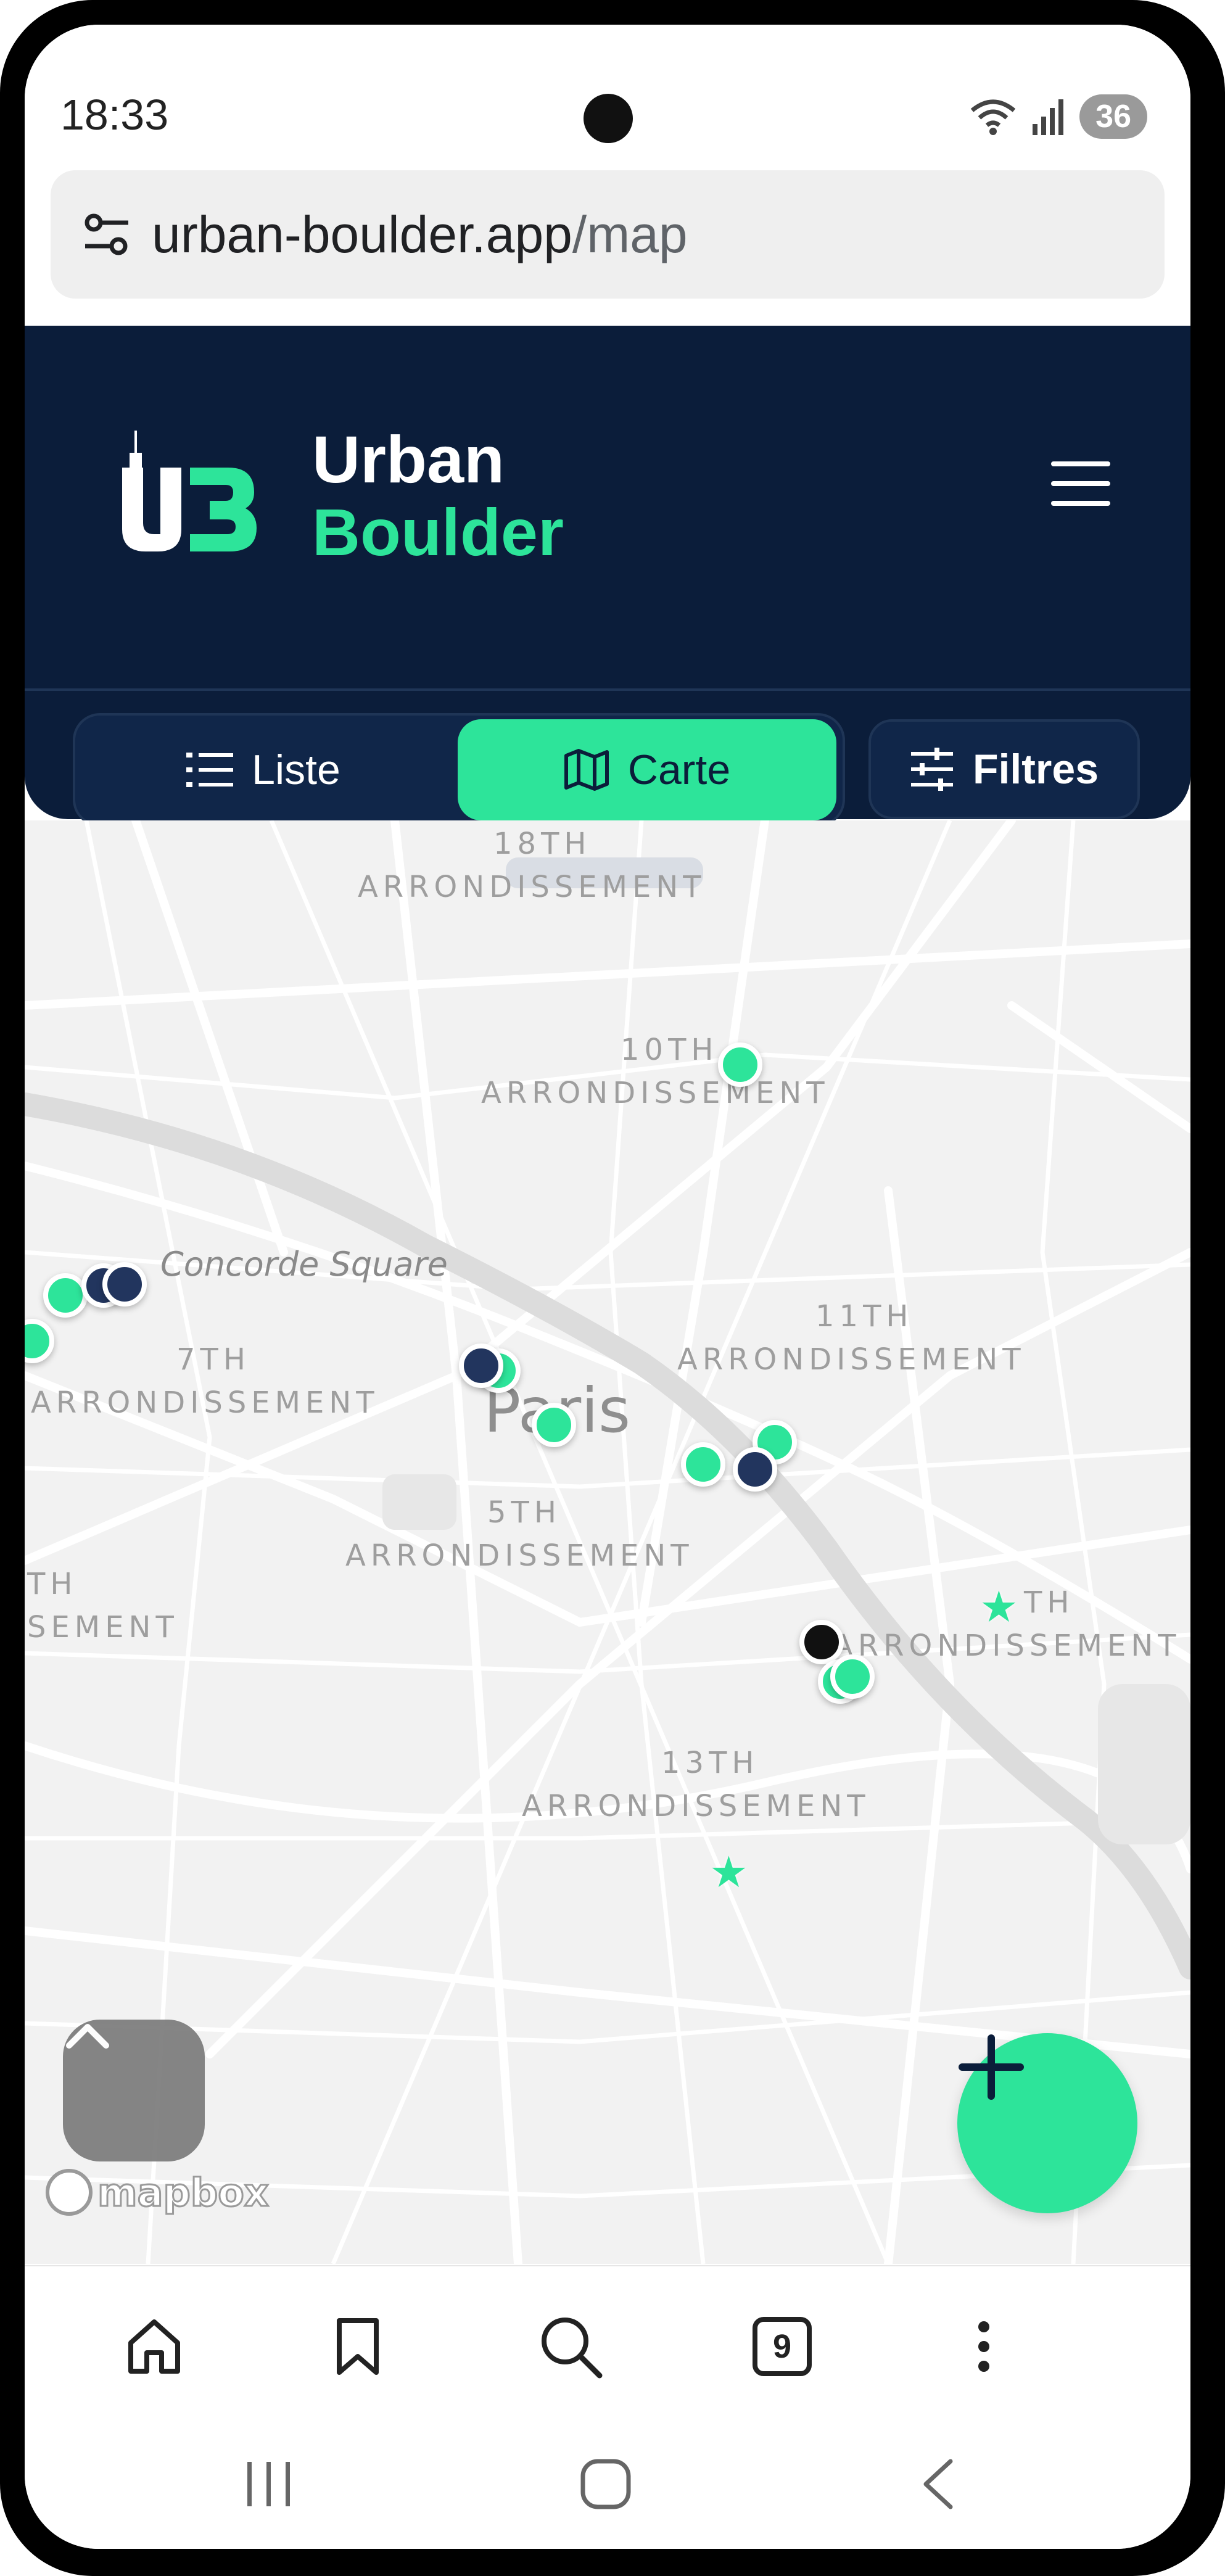 This screenshot has width=1225, height=2576. Describe the element at coordinates (1047, 2123) in the screenshot. I see `add-spot-button` at that location.